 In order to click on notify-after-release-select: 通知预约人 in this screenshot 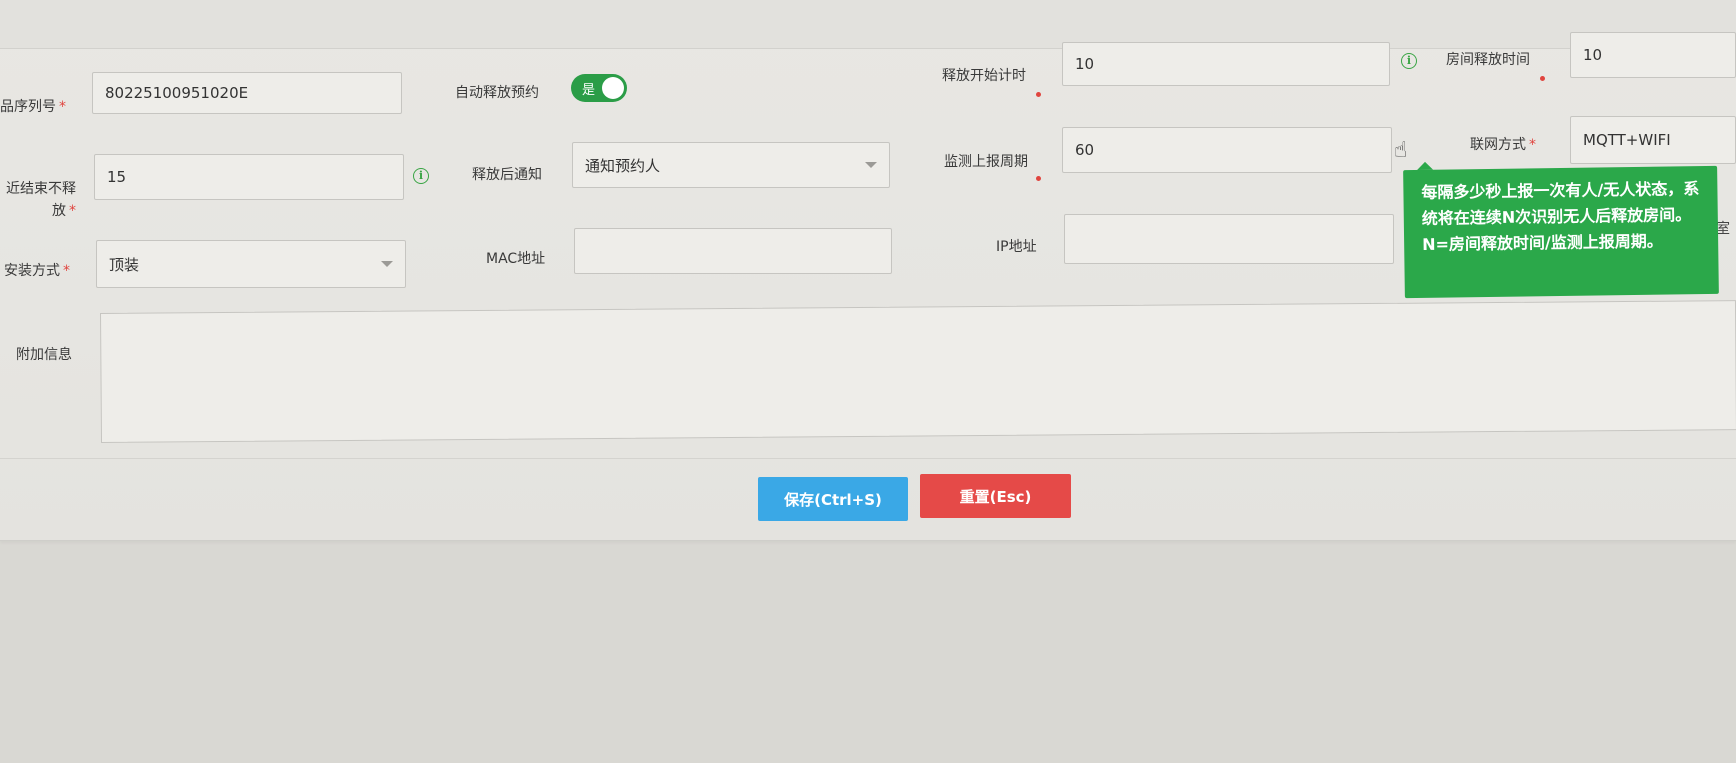, I will do `click(731, 165)`.